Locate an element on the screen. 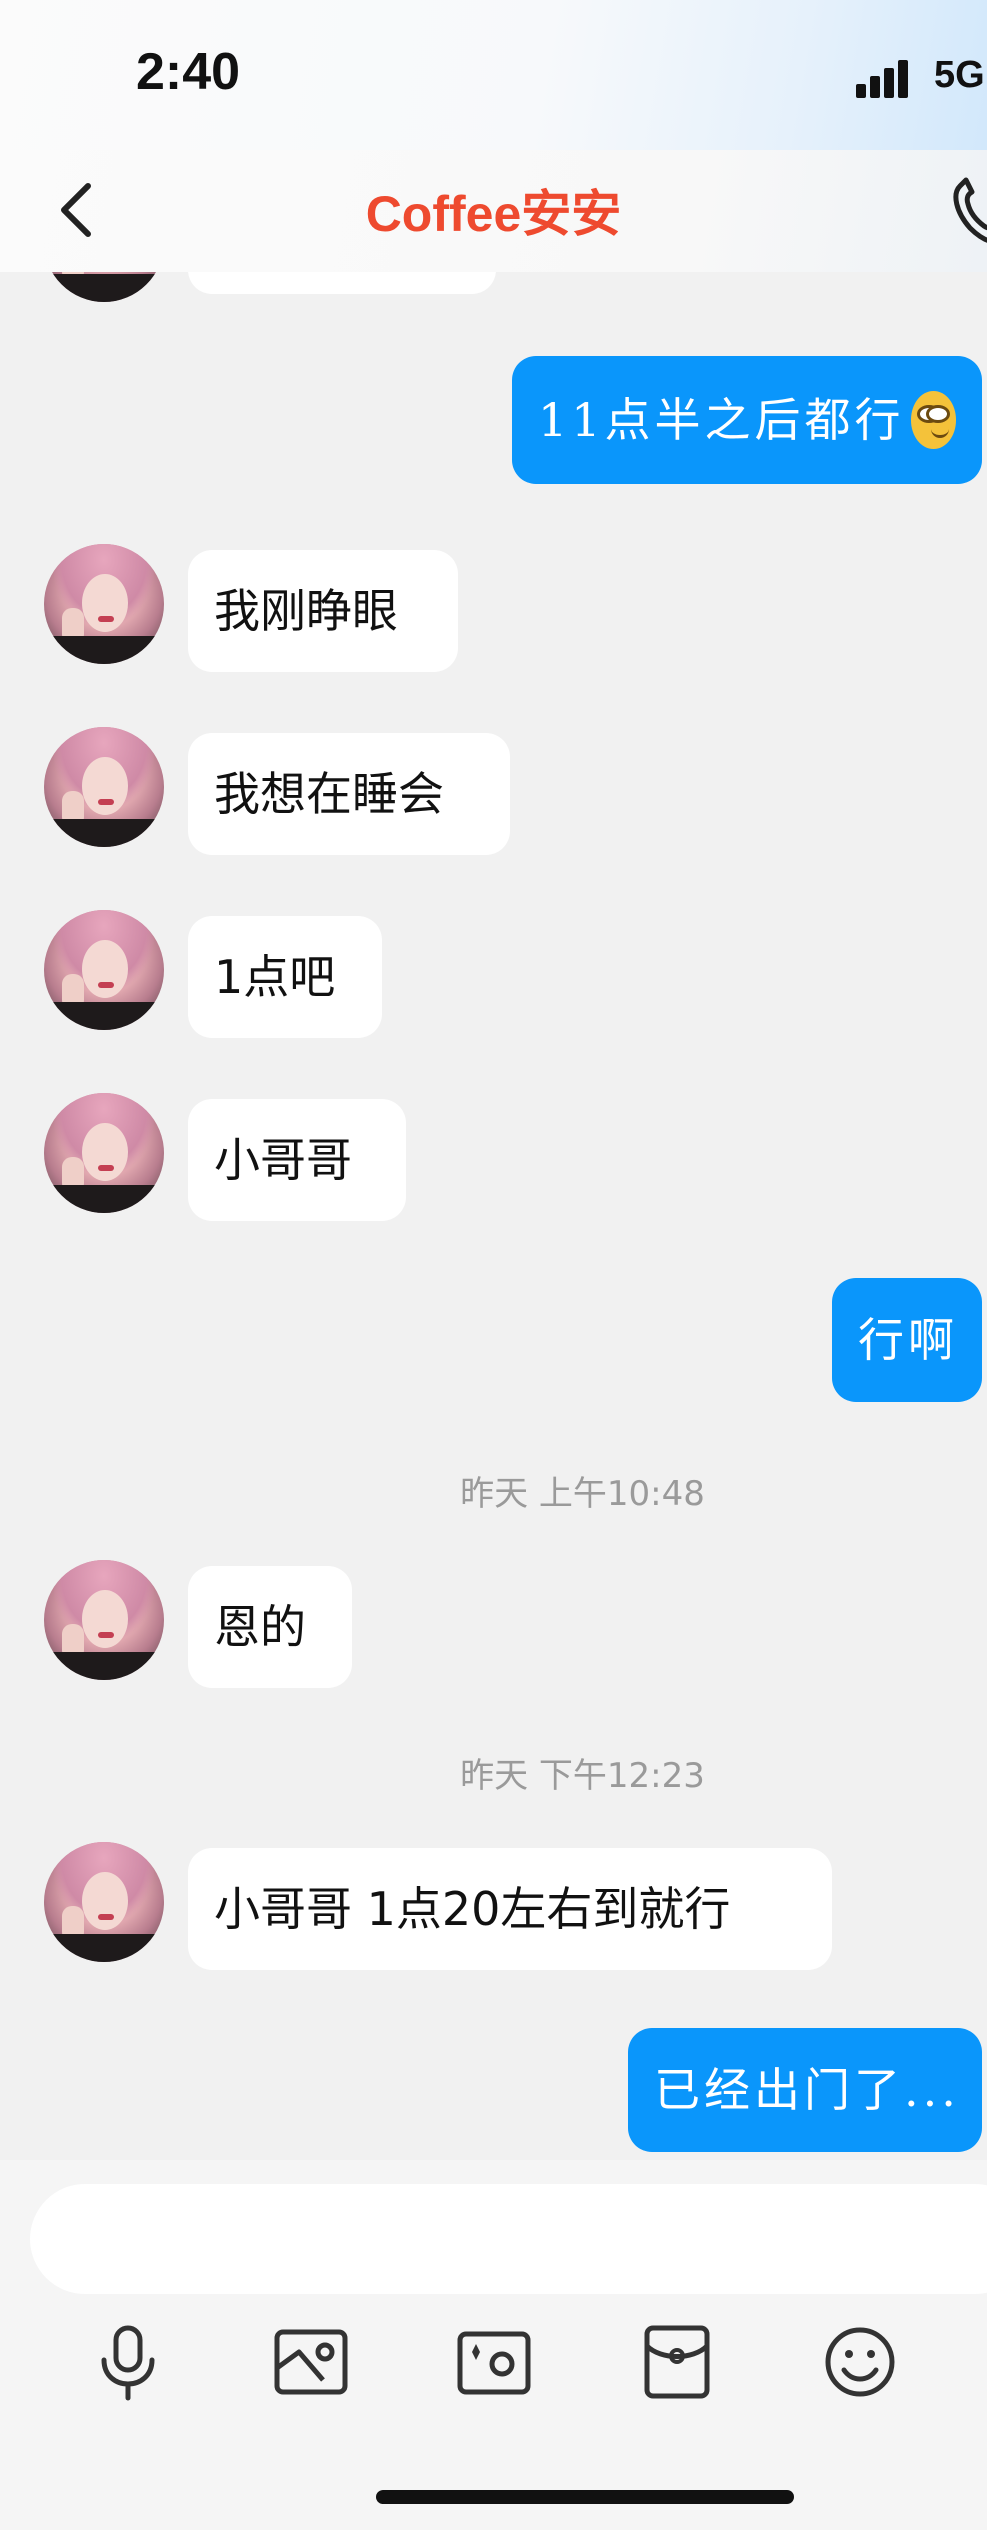  message-bubble-in: 1点吧 is located at coordinates (285, 977).